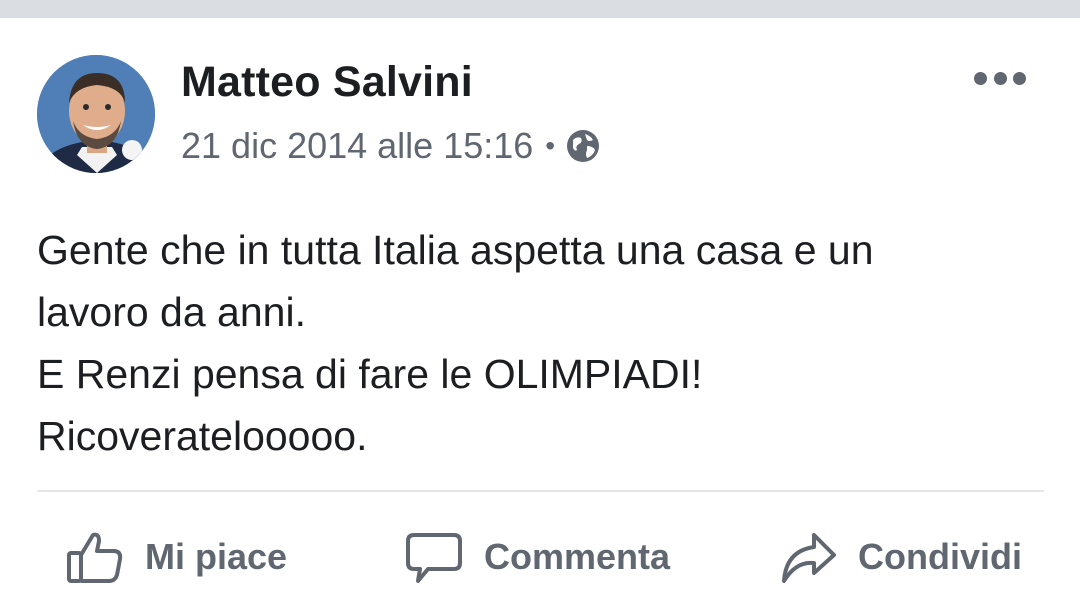 The height and width of the screenshot is (608, 1080). Describe the element at coordinates (171, 312) in the screenshot. I see `post-text-line: lavoro da anni.` at that location.